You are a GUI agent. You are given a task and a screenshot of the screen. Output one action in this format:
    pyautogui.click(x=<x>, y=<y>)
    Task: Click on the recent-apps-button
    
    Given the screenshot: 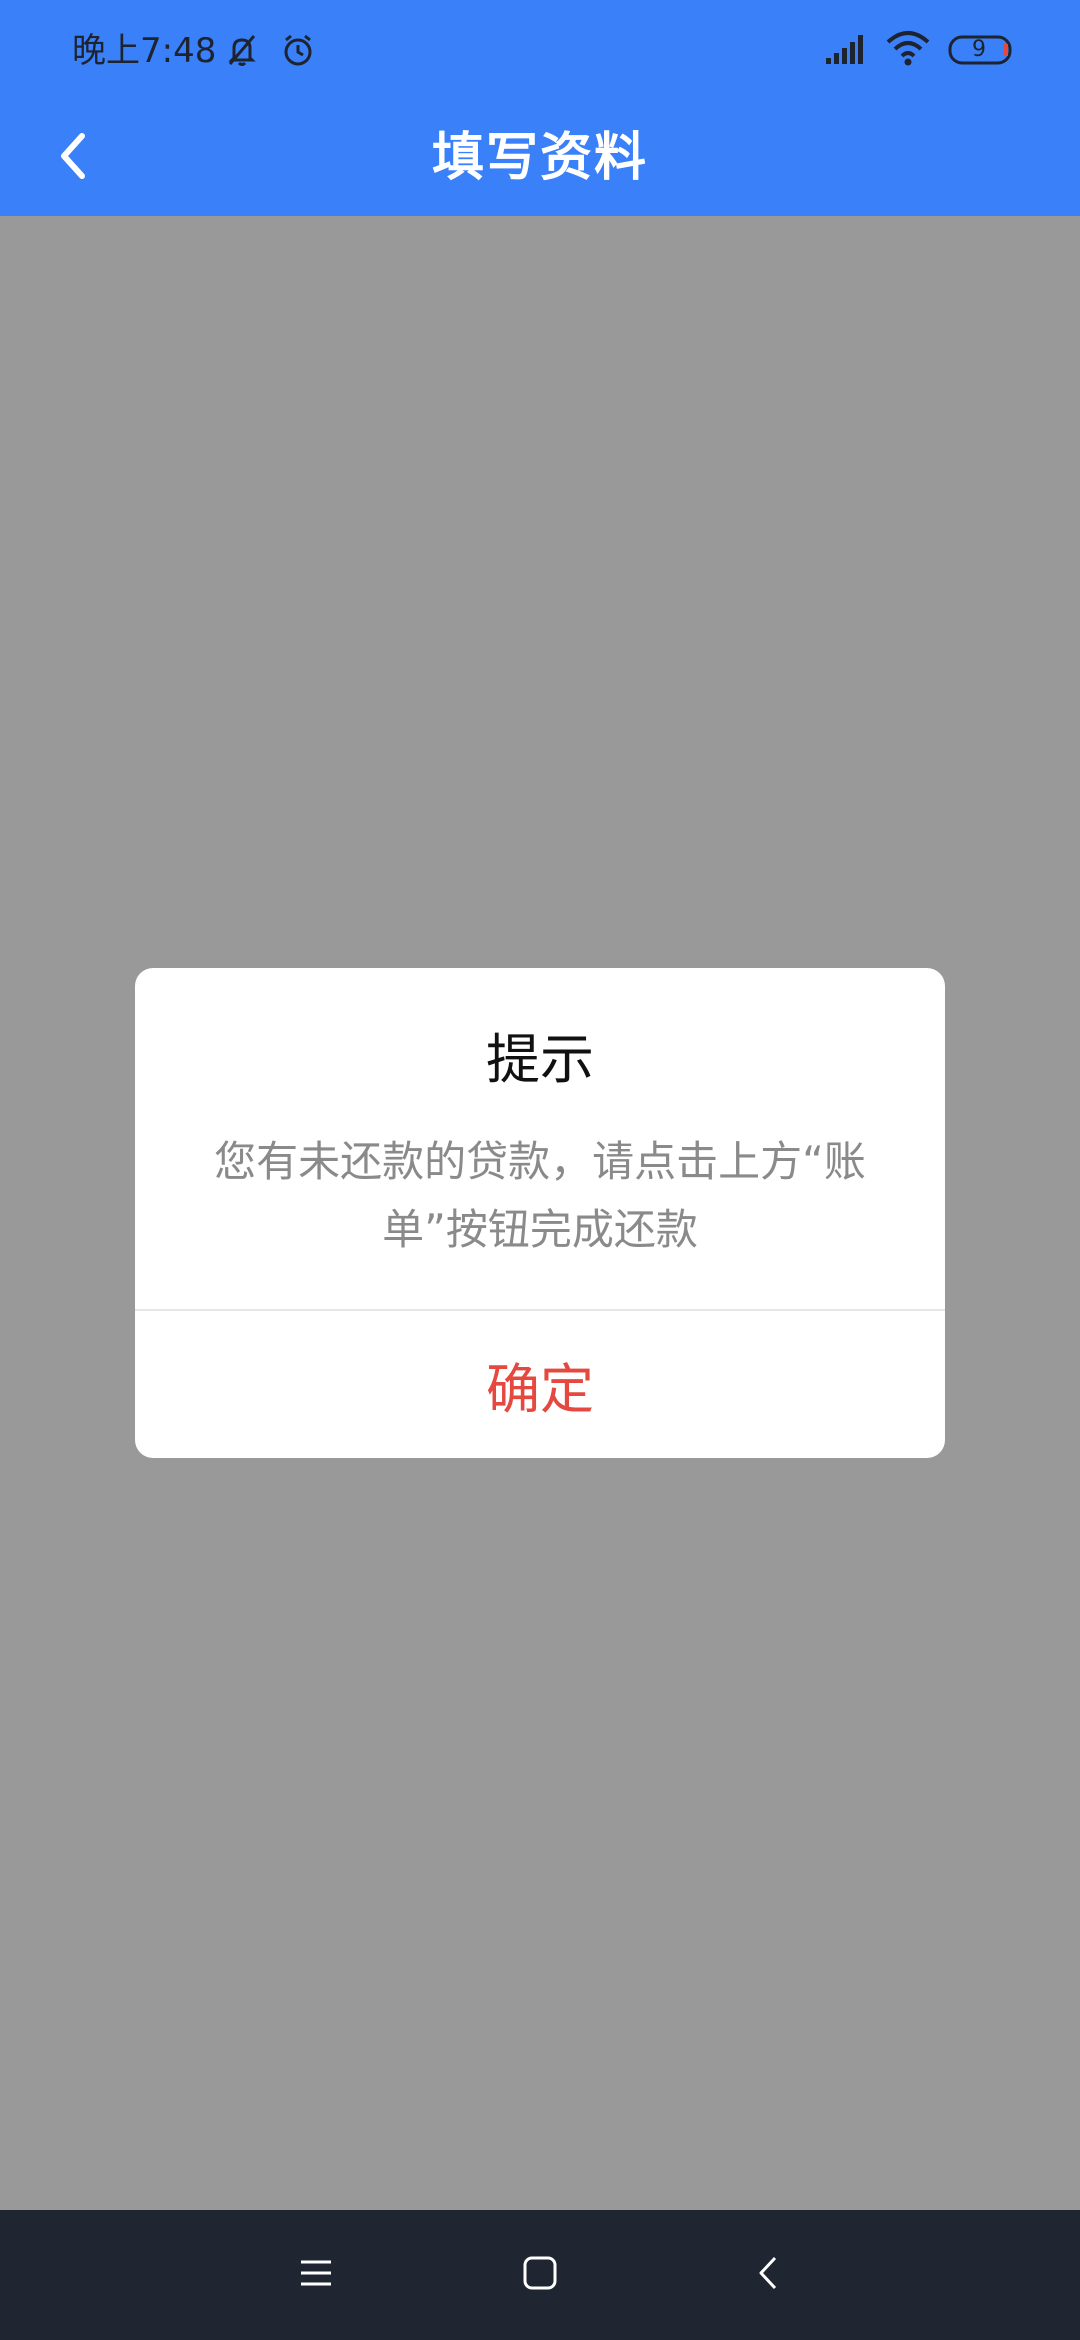 What is the action you would take?
    pyautogui.click(x=316, y=2275)
    